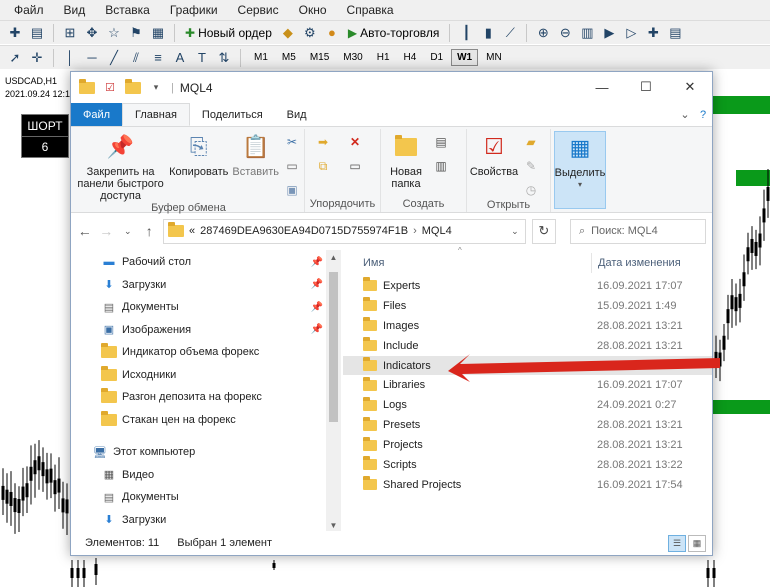 This screenshot has height=587, width=770. I want to click on scroll-up-icon: ▲, so click(333, 257).